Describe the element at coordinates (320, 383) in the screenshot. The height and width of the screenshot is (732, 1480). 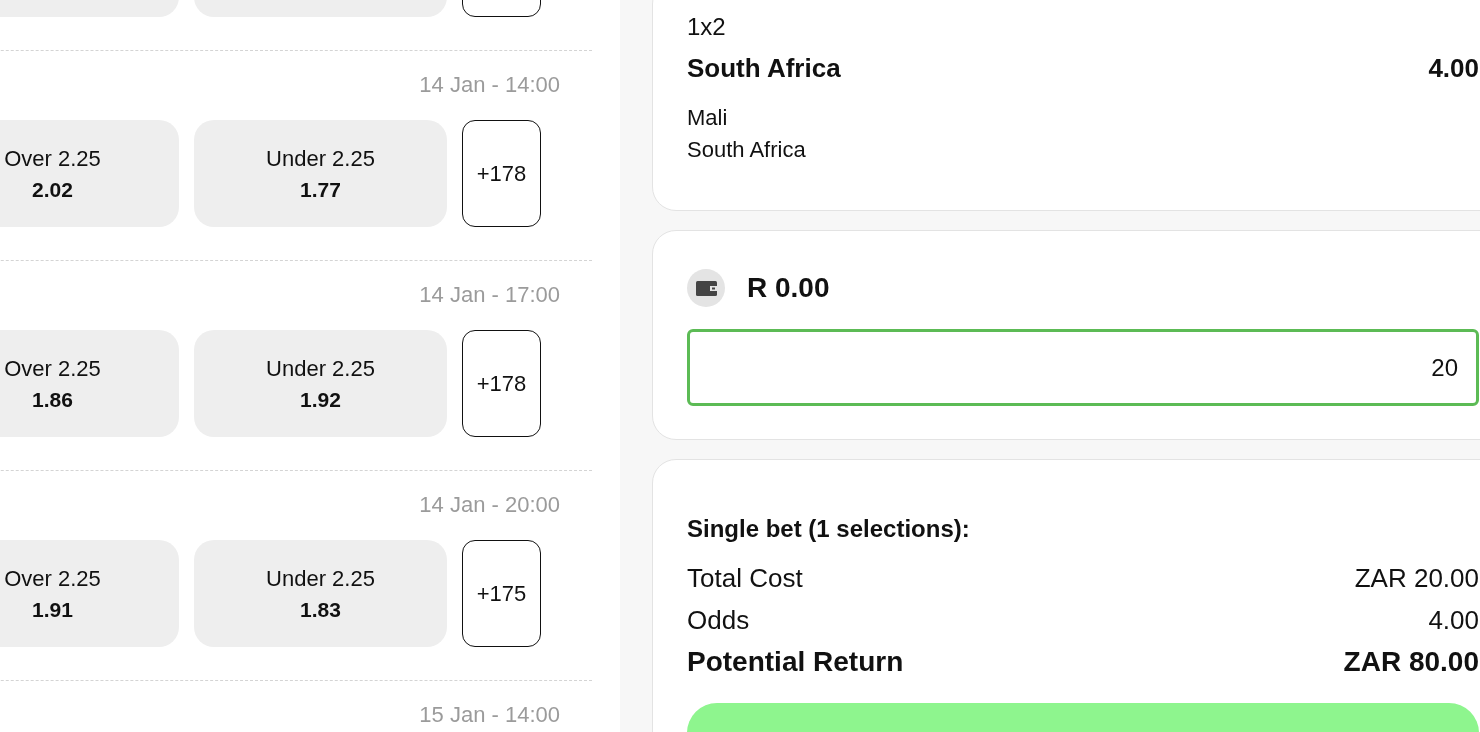
I see `odds-button: Under 2.25 1.92` at that location.